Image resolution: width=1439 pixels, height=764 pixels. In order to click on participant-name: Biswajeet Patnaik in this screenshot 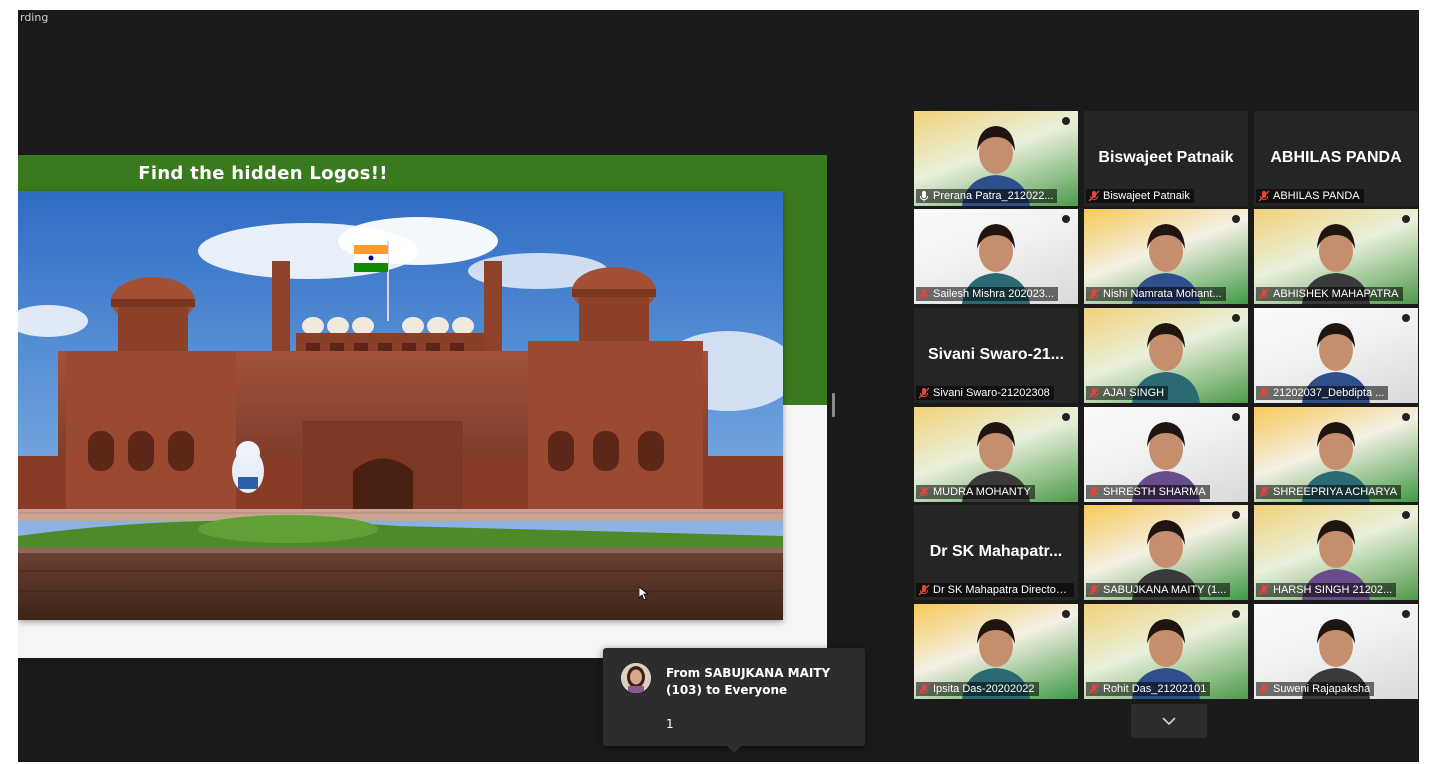, I will do `click(1146, 196)`.